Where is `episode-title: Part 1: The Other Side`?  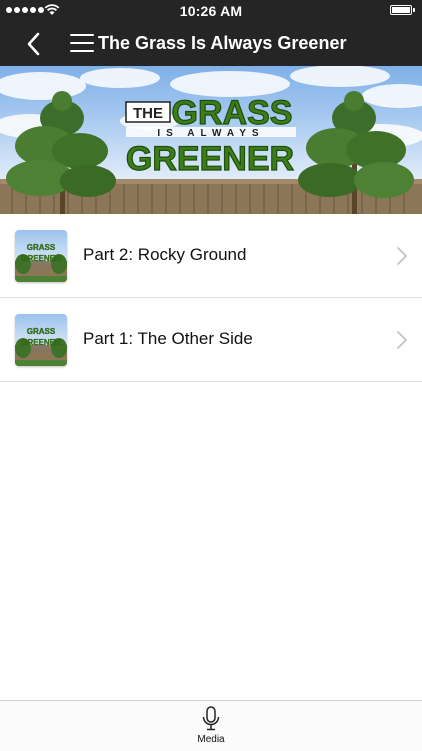 episode-title: Part 1: The Other Side is located at coordinates (168, 338).